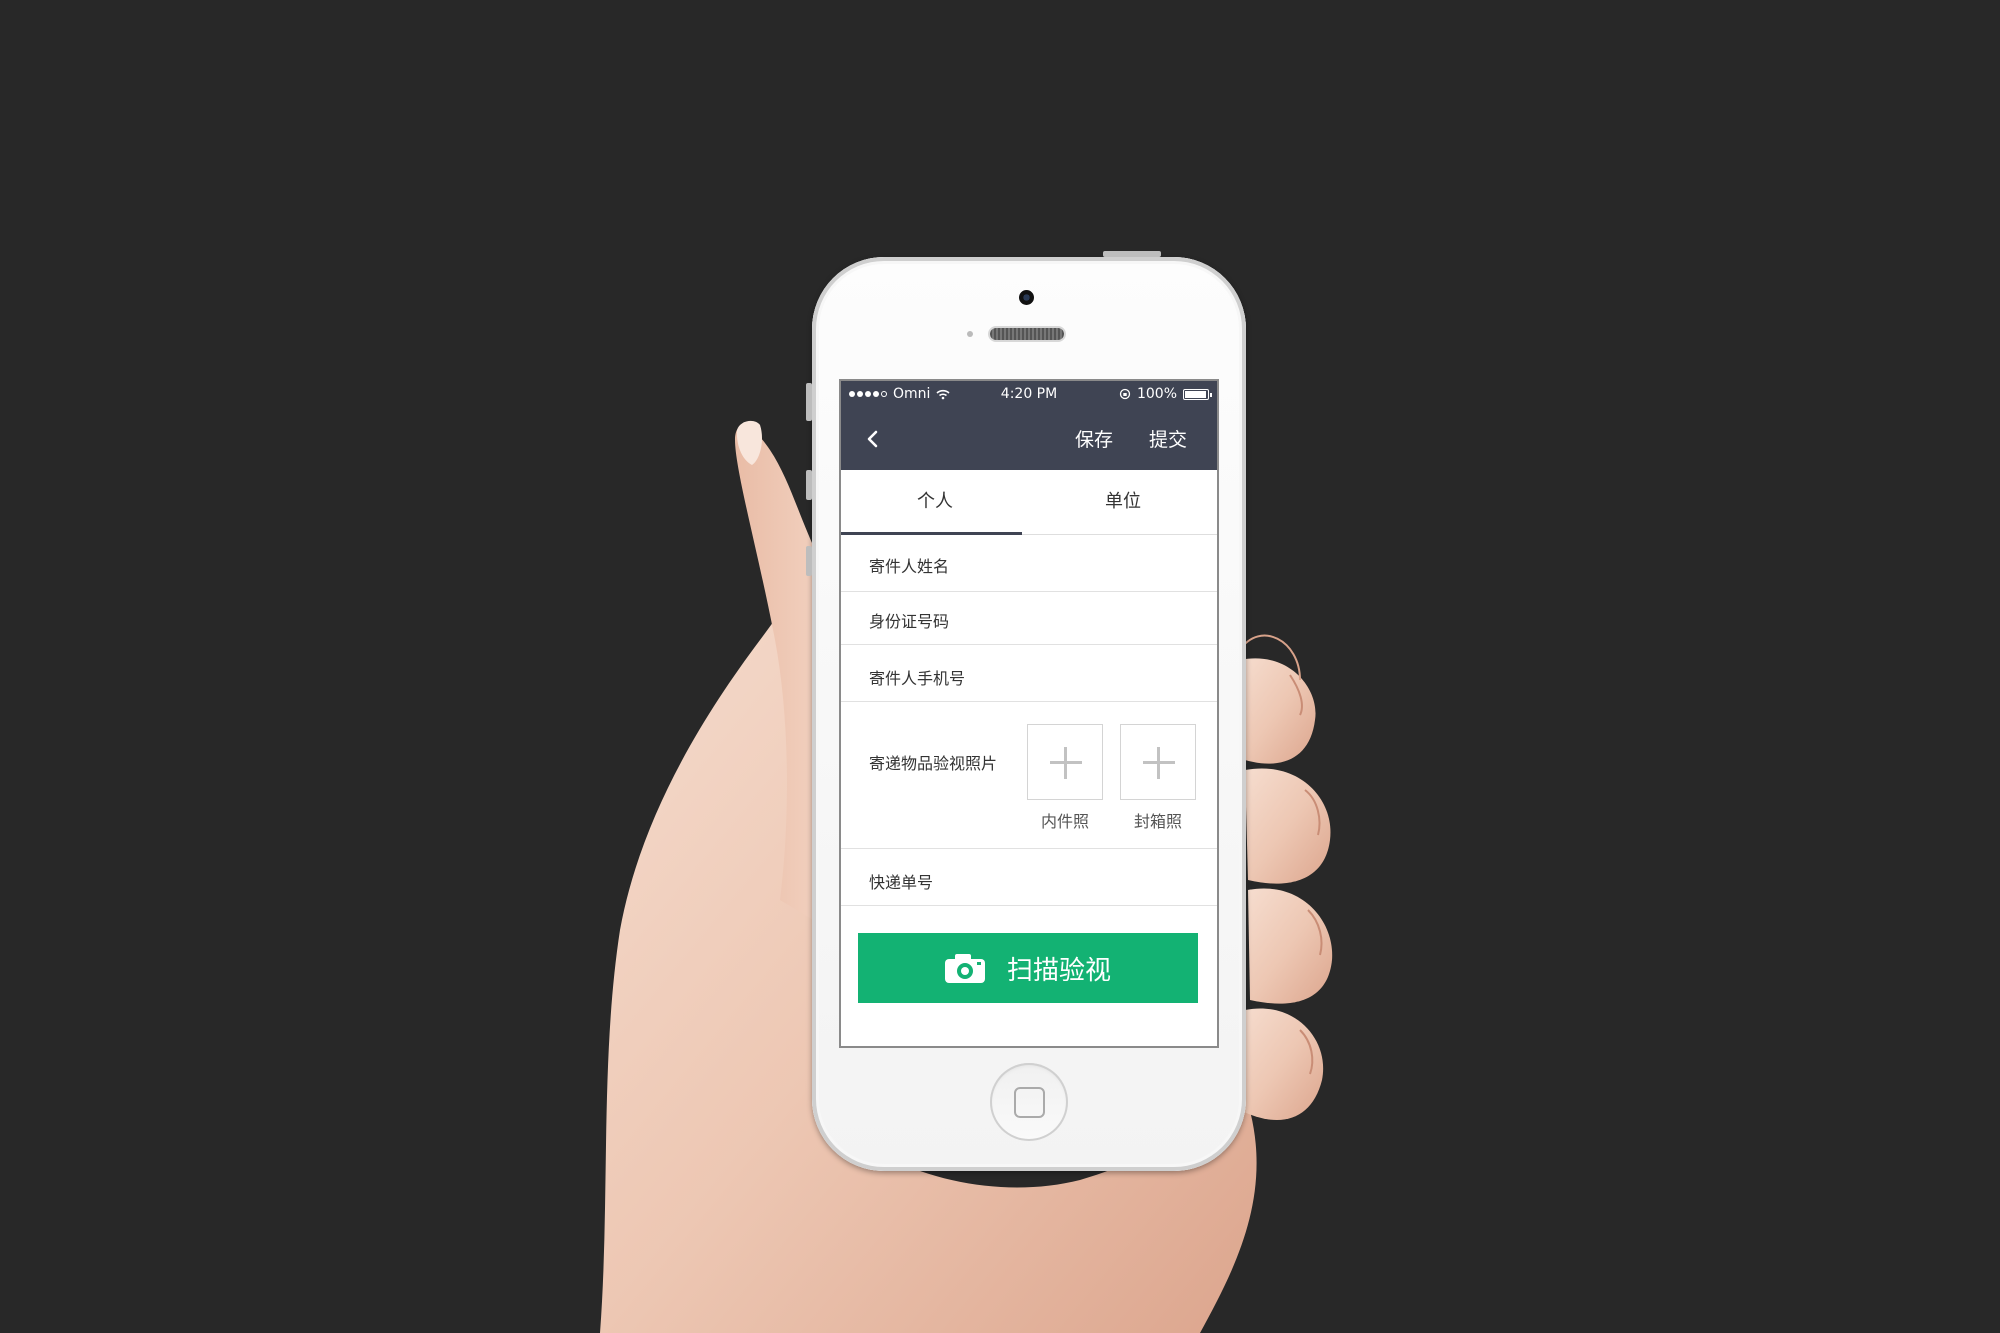  Describe the element at coordinates (1197, 394) in the screenshot. I see `battery-icon` at that location.